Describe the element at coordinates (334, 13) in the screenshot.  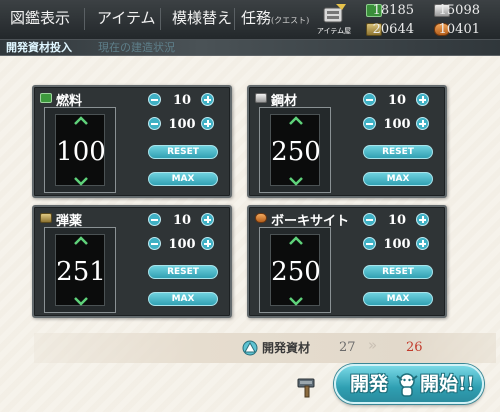
I see `item-shop-icon` at that location.